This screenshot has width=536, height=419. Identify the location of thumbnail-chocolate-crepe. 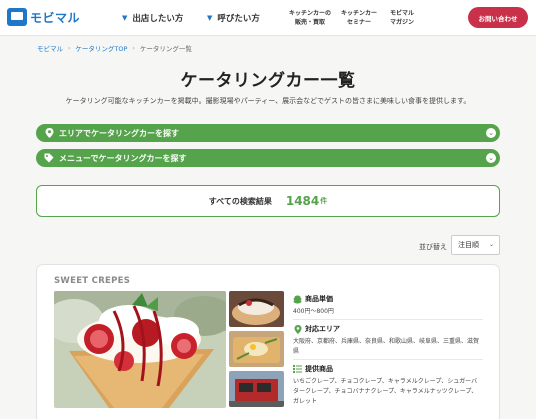
(256, 309).